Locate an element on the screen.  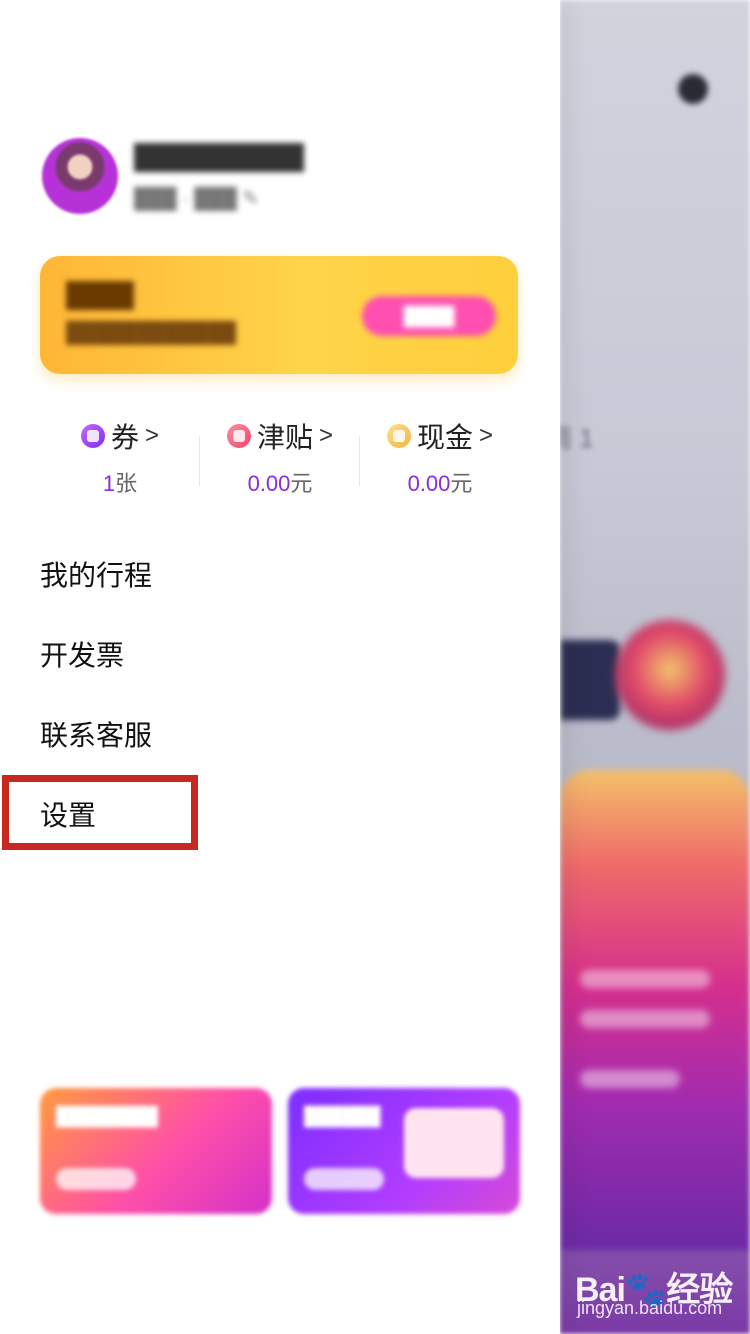
background-text: 南 1 is located at coordinates (577, 438).